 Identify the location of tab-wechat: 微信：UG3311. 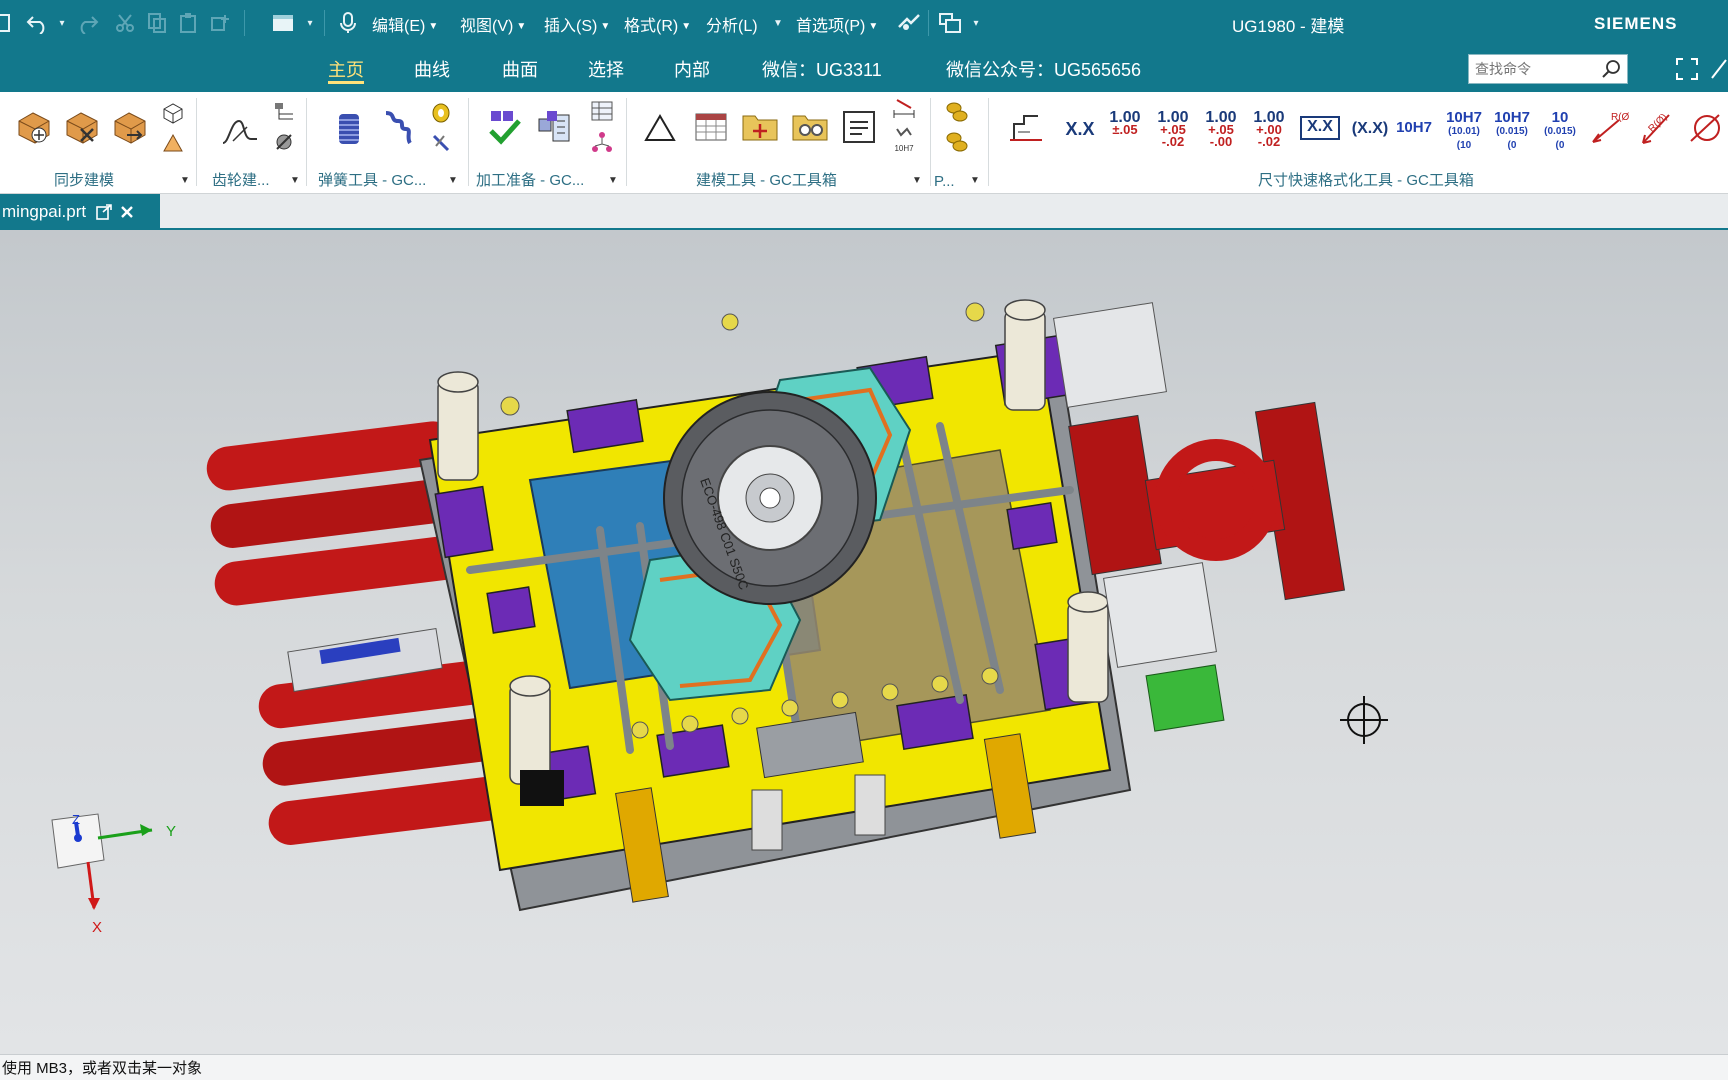
(822, 70).